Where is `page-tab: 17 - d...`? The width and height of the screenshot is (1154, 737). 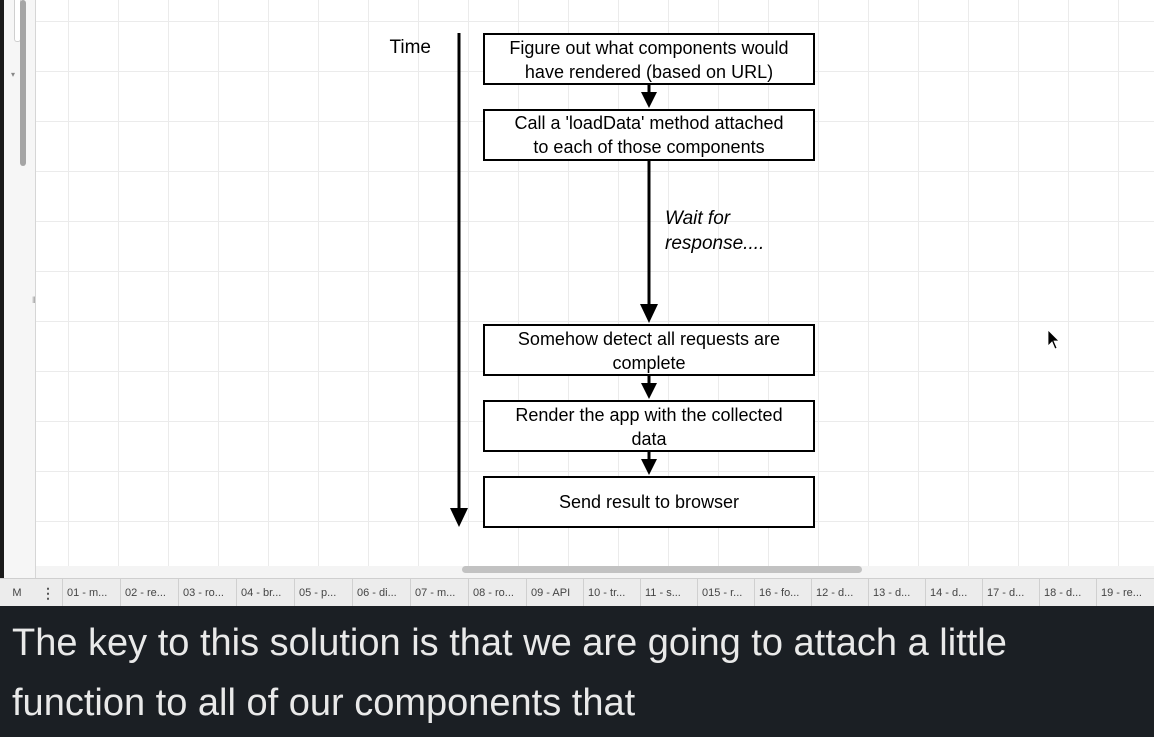
page-tab: 17 - d... is located at coordinates (1010, 592).